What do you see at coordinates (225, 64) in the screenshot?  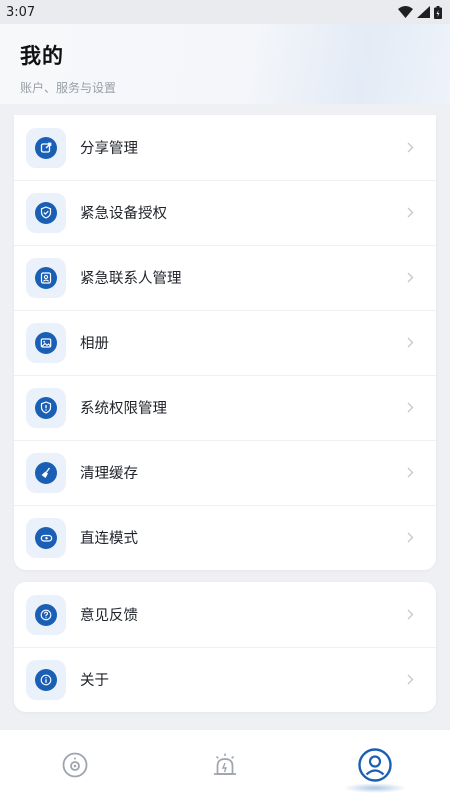 I see `page-header: 我的 账户、服务与设置` at bounding box center [225, 64].